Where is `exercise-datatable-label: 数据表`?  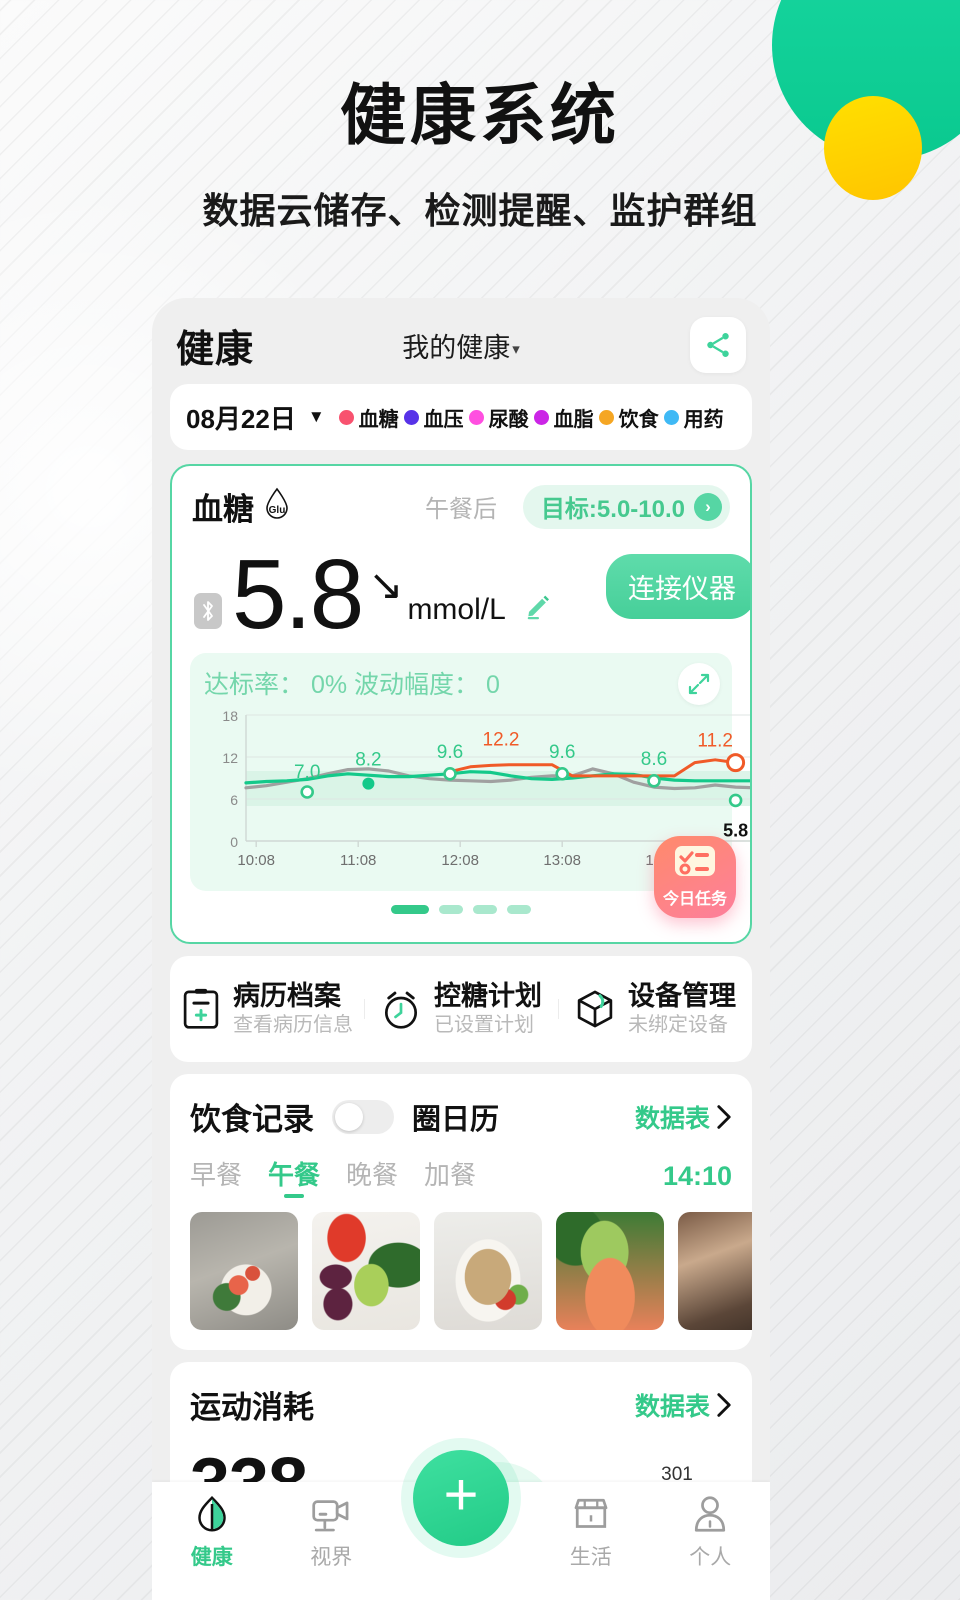 exercise-datatable-label: 数据表 is located at coordinates (672, 1406).